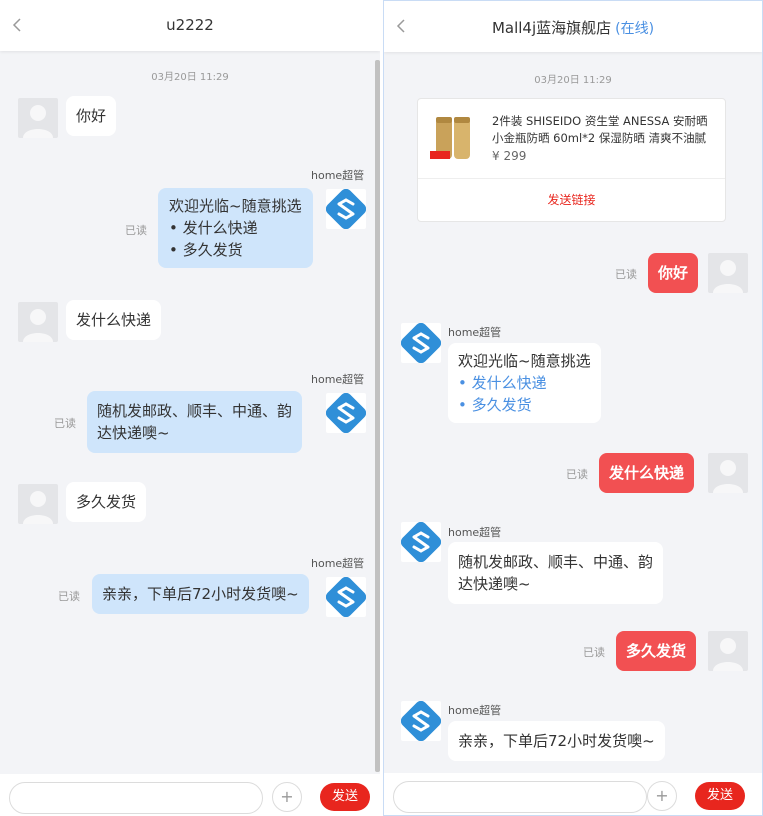 This screenshot has height=816, width=763. What do you see at coordinates (455, 137) in the screenshot?
I see `product-image` at bounding box center [455, 137].